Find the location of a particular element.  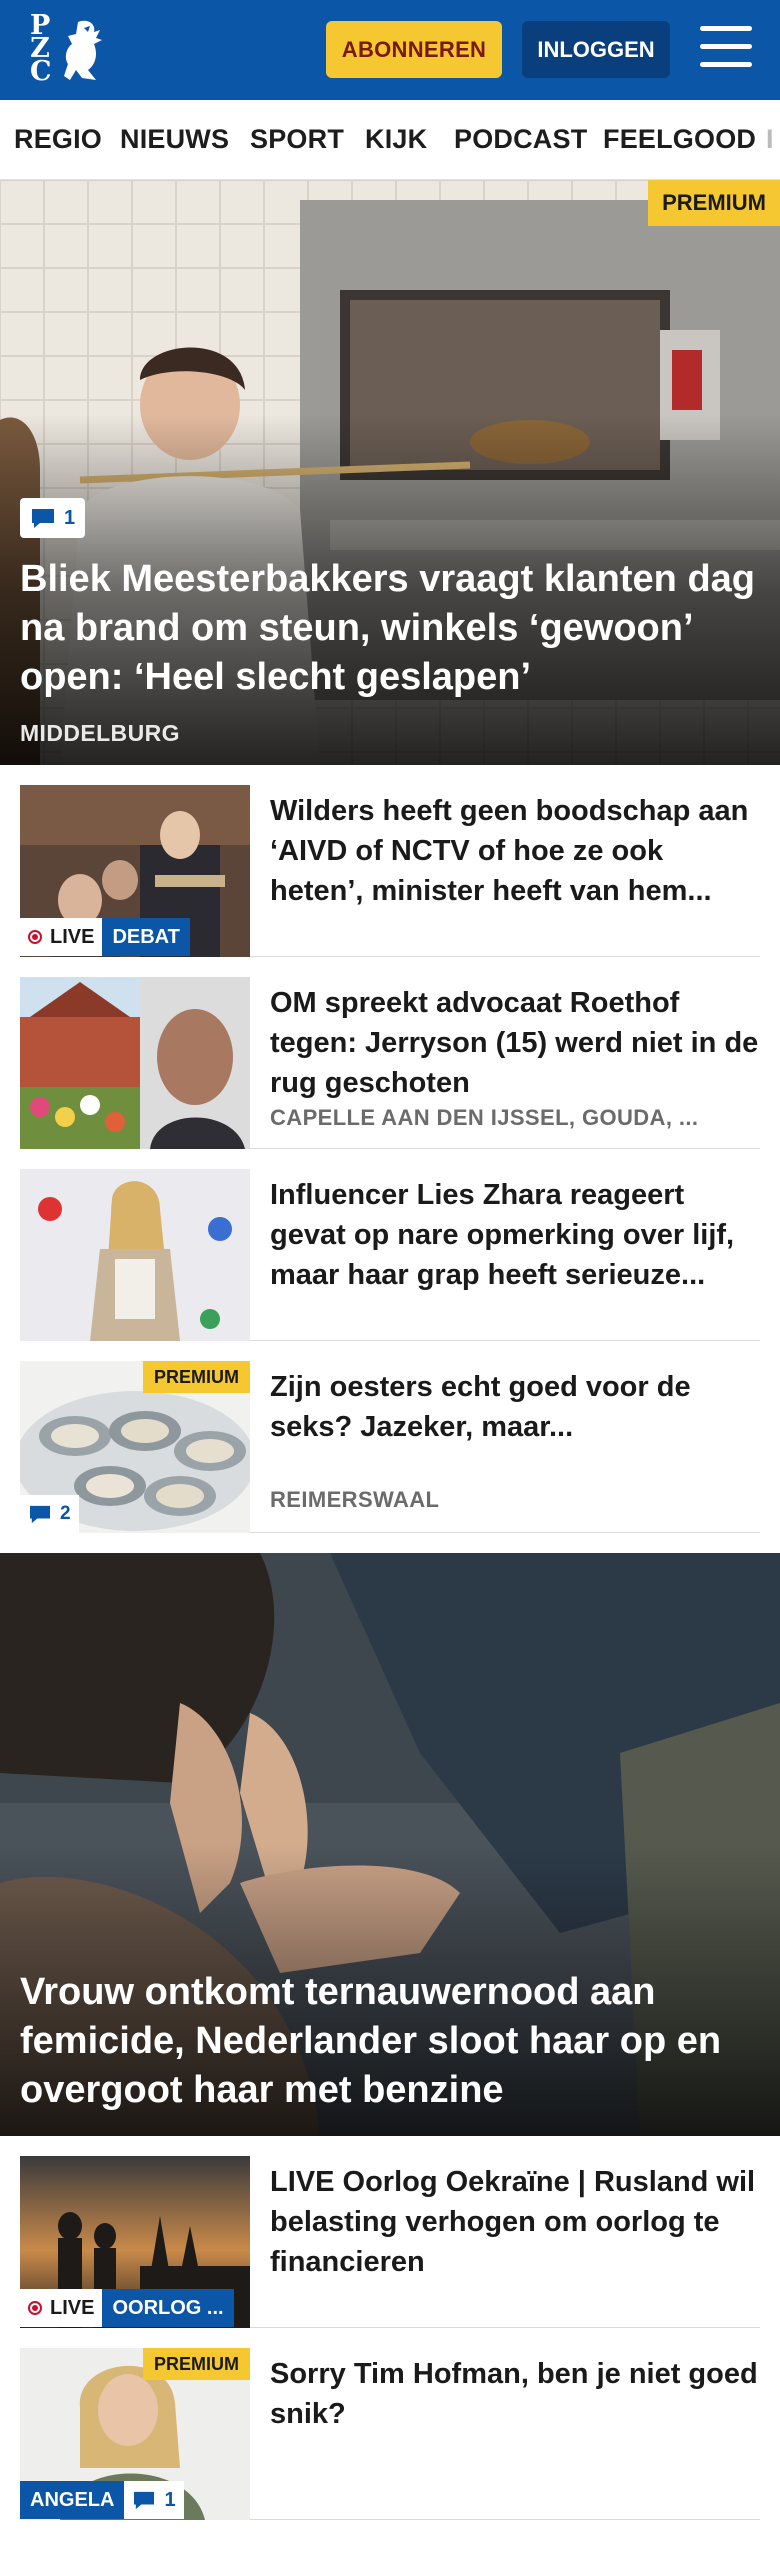

nav-item-sport: SPORT is located at coordinates (297, 139).